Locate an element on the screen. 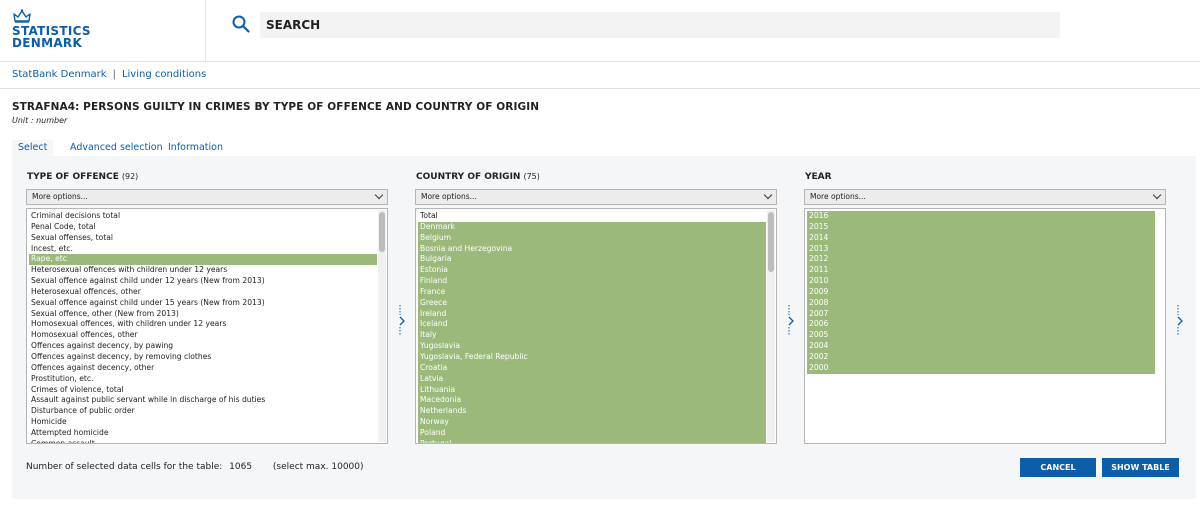  selector-title-year: YEAR is located at coordinates (820, 177).